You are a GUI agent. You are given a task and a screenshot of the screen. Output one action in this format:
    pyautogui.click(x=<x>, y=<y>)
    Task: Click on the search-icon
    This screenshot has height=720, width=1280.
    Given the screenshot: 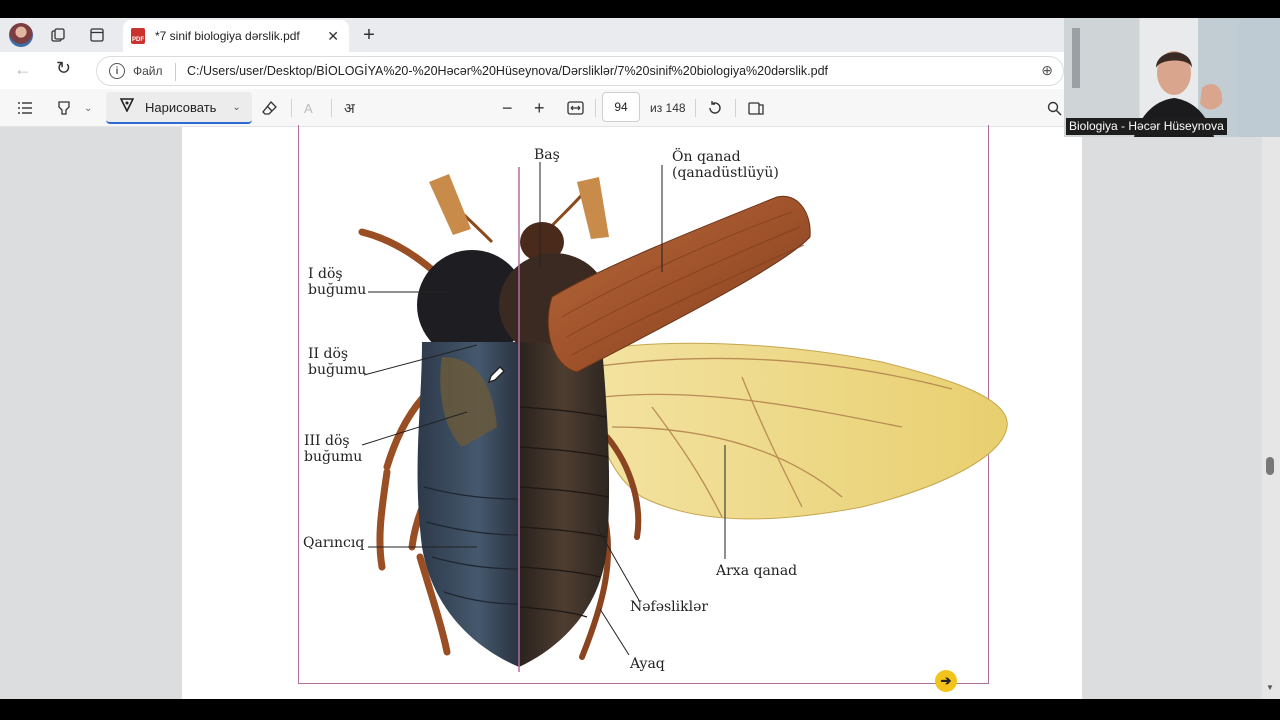 What is the action you would take?
    pyautogui.click(x=1054, y=108)
    